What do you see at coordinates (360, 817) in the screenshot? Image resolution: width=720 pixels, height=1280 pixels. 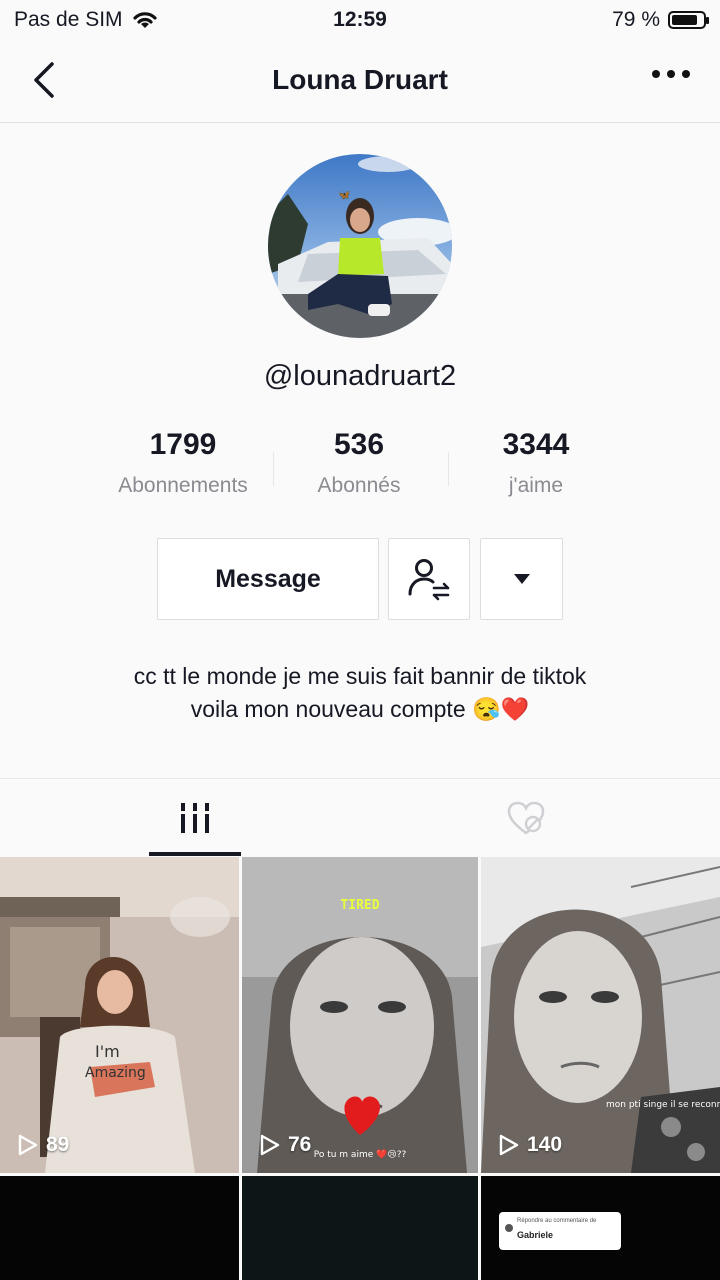 I see `content-tabs` at bounding box center [360, 817].